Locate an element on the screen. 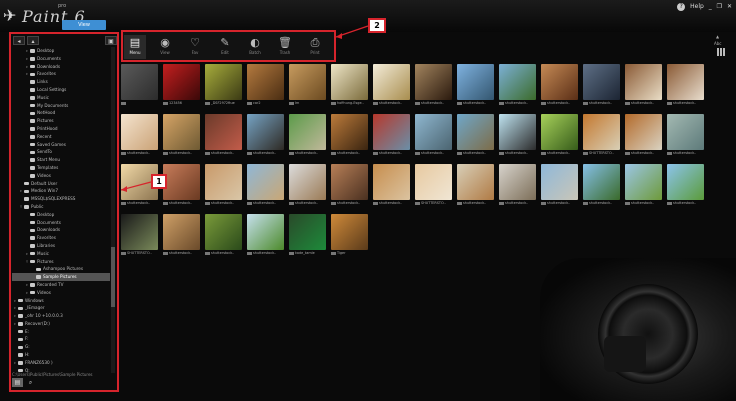 The height and width of the screenshot is (401, 736). grid-view-icon is located at coordinates (721, 52).